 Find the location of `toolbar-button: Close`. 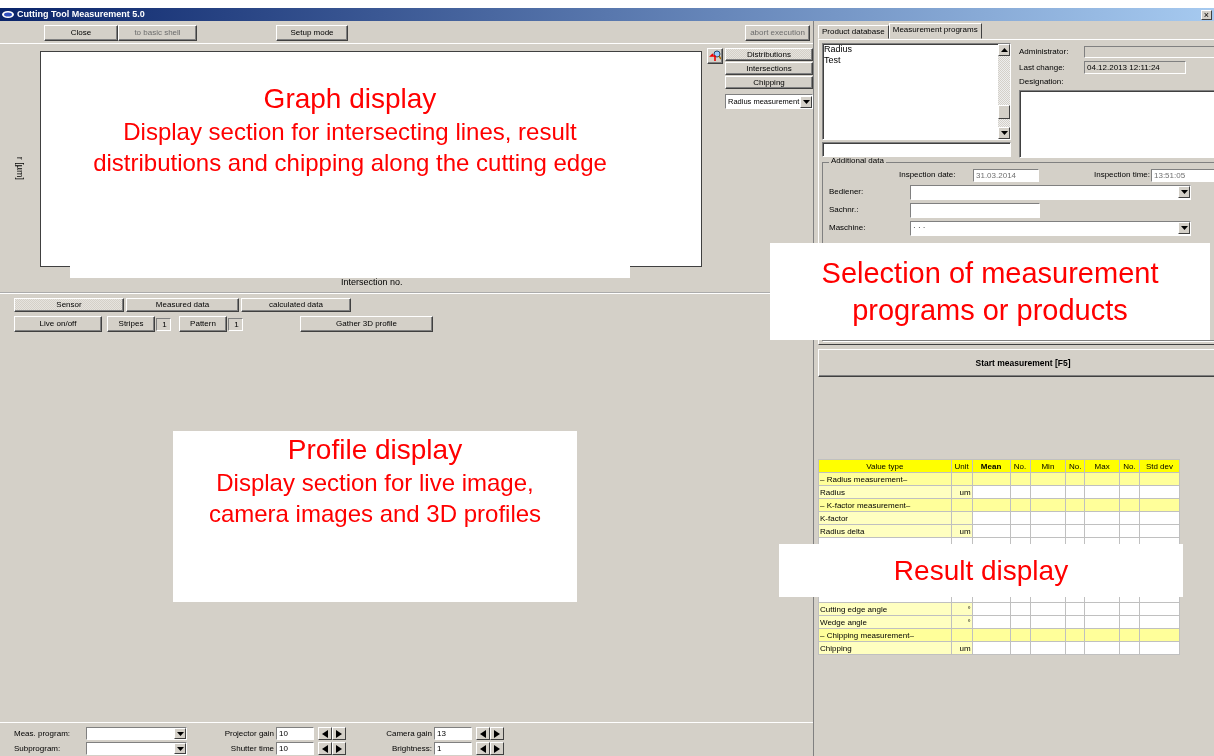

toolbar-button: Close is located at coordinates (81, 33).